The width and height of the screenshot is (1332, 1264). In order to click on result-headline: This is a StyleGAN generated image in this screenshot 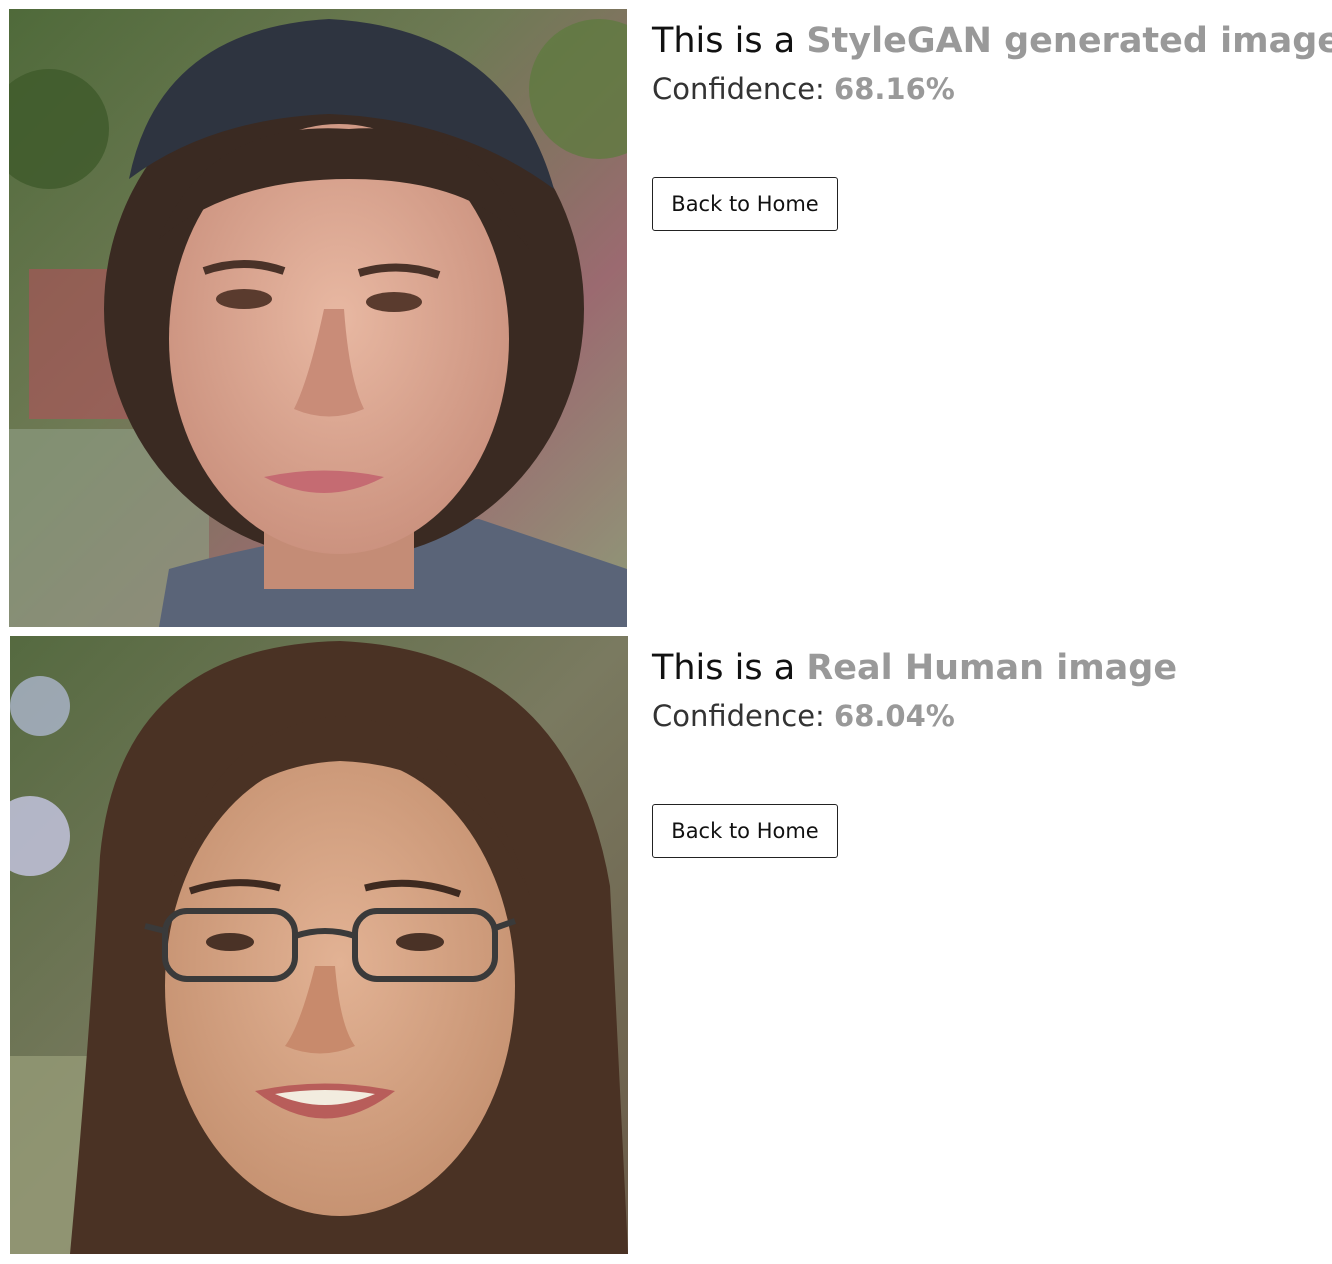, I will do `click(992, 41)`.